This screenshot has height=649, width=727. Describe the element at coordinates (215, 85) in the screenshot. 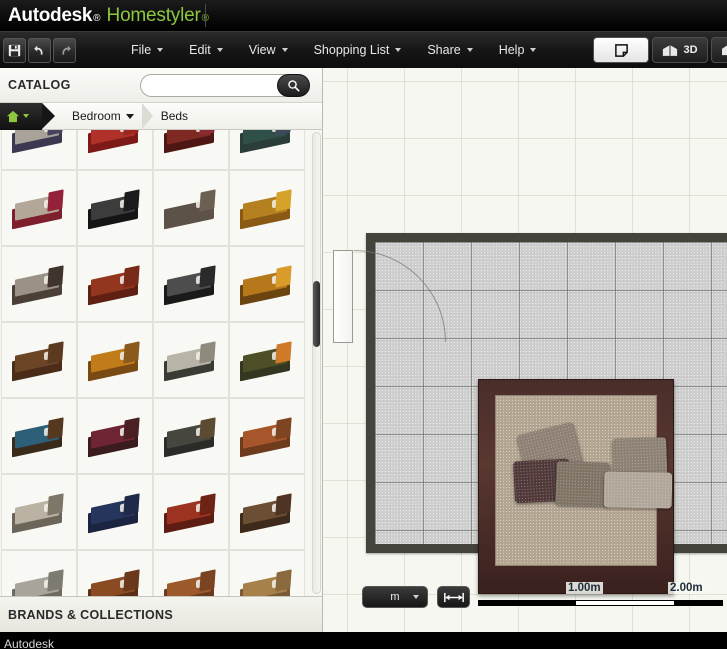

I see `search-input` at that location.